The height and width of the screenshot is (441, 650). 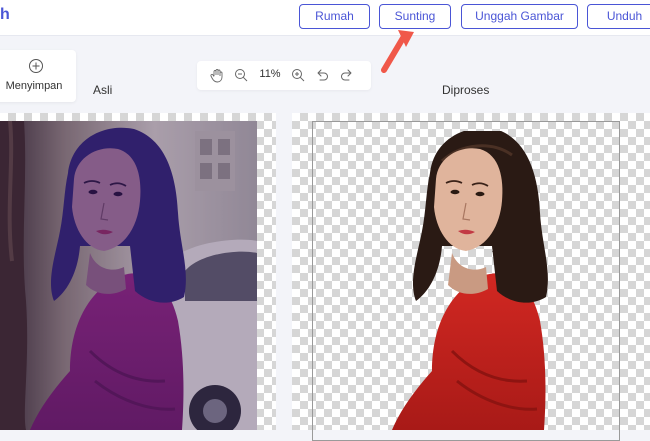 I want to click on annotation-arrow-icon, so click(x=397, y=51).